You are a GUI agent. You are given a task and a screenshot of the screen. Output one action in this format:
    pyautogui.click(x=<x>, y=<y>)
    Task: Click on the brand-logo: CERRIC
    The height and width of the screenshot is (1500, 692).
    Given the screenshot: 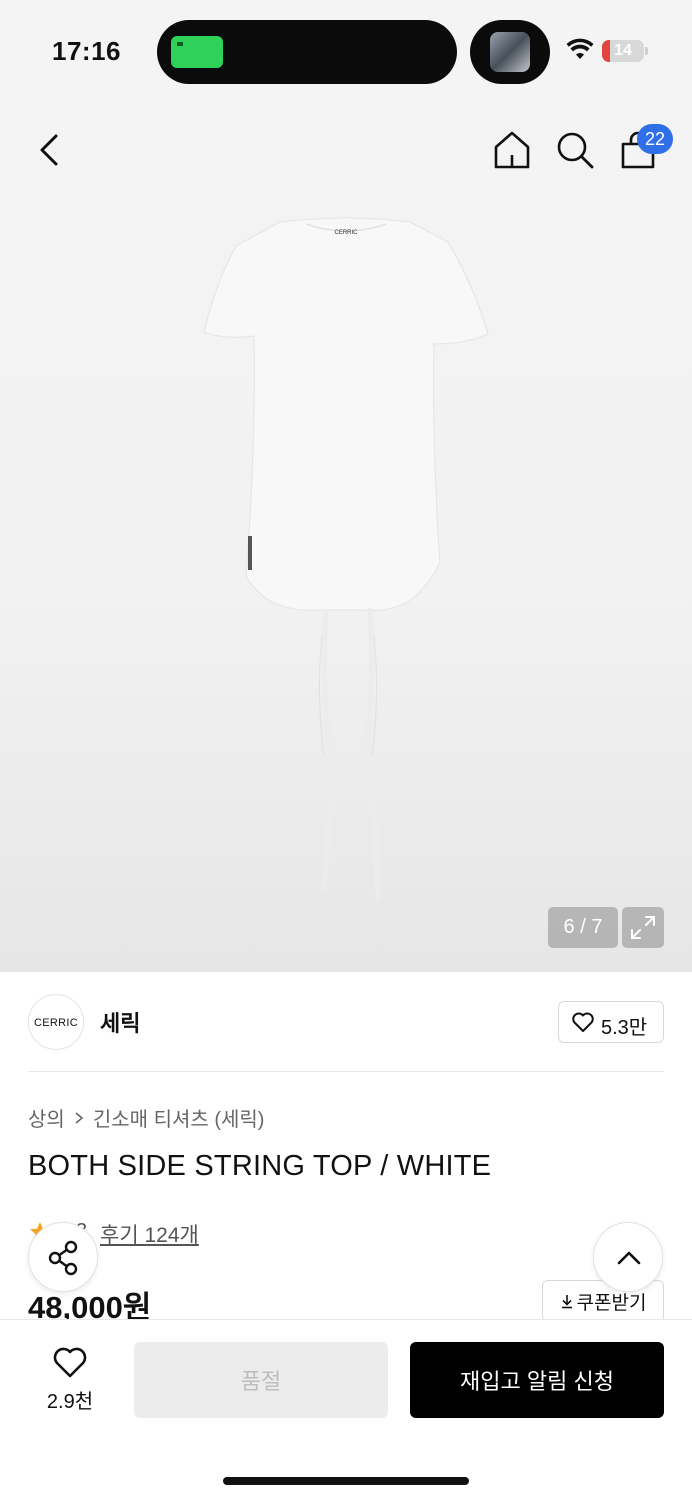 What is the action you would take?
    pyautogui.click(x=56, y=1022)
    